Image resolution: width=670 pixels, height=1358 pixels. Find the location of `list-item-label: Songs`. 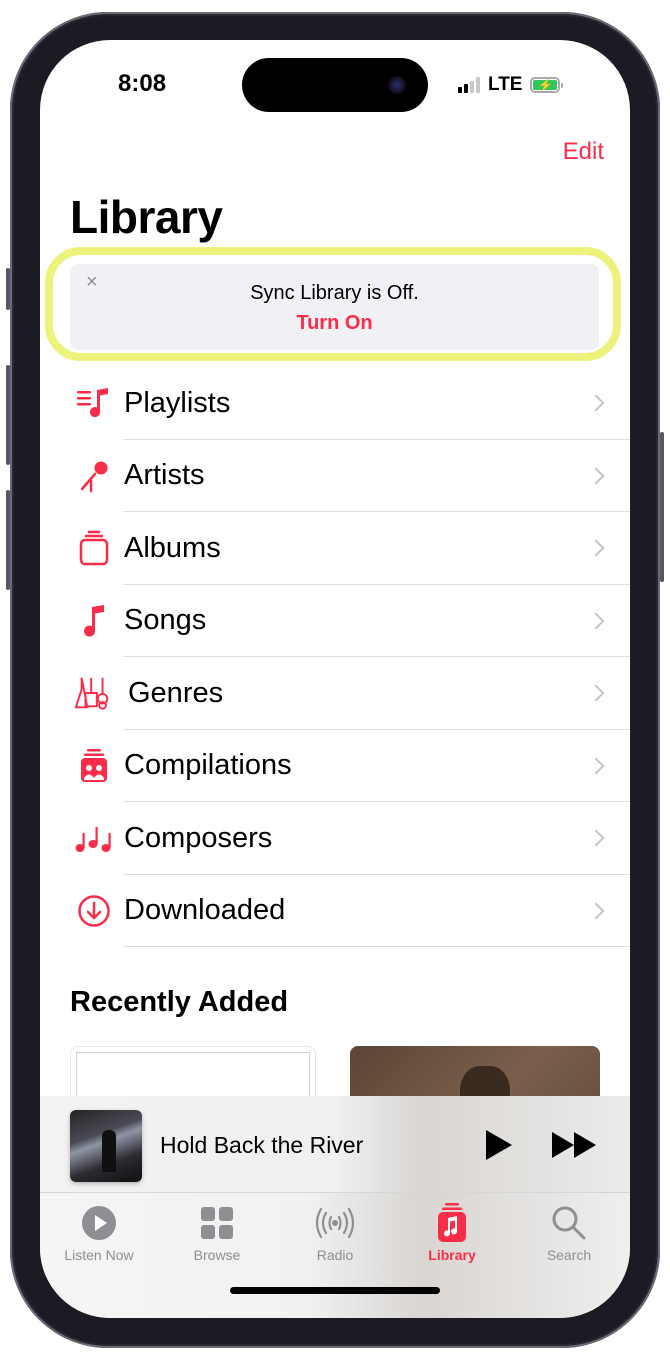

list-item-label: Songs is located at coordinates (165, 620).